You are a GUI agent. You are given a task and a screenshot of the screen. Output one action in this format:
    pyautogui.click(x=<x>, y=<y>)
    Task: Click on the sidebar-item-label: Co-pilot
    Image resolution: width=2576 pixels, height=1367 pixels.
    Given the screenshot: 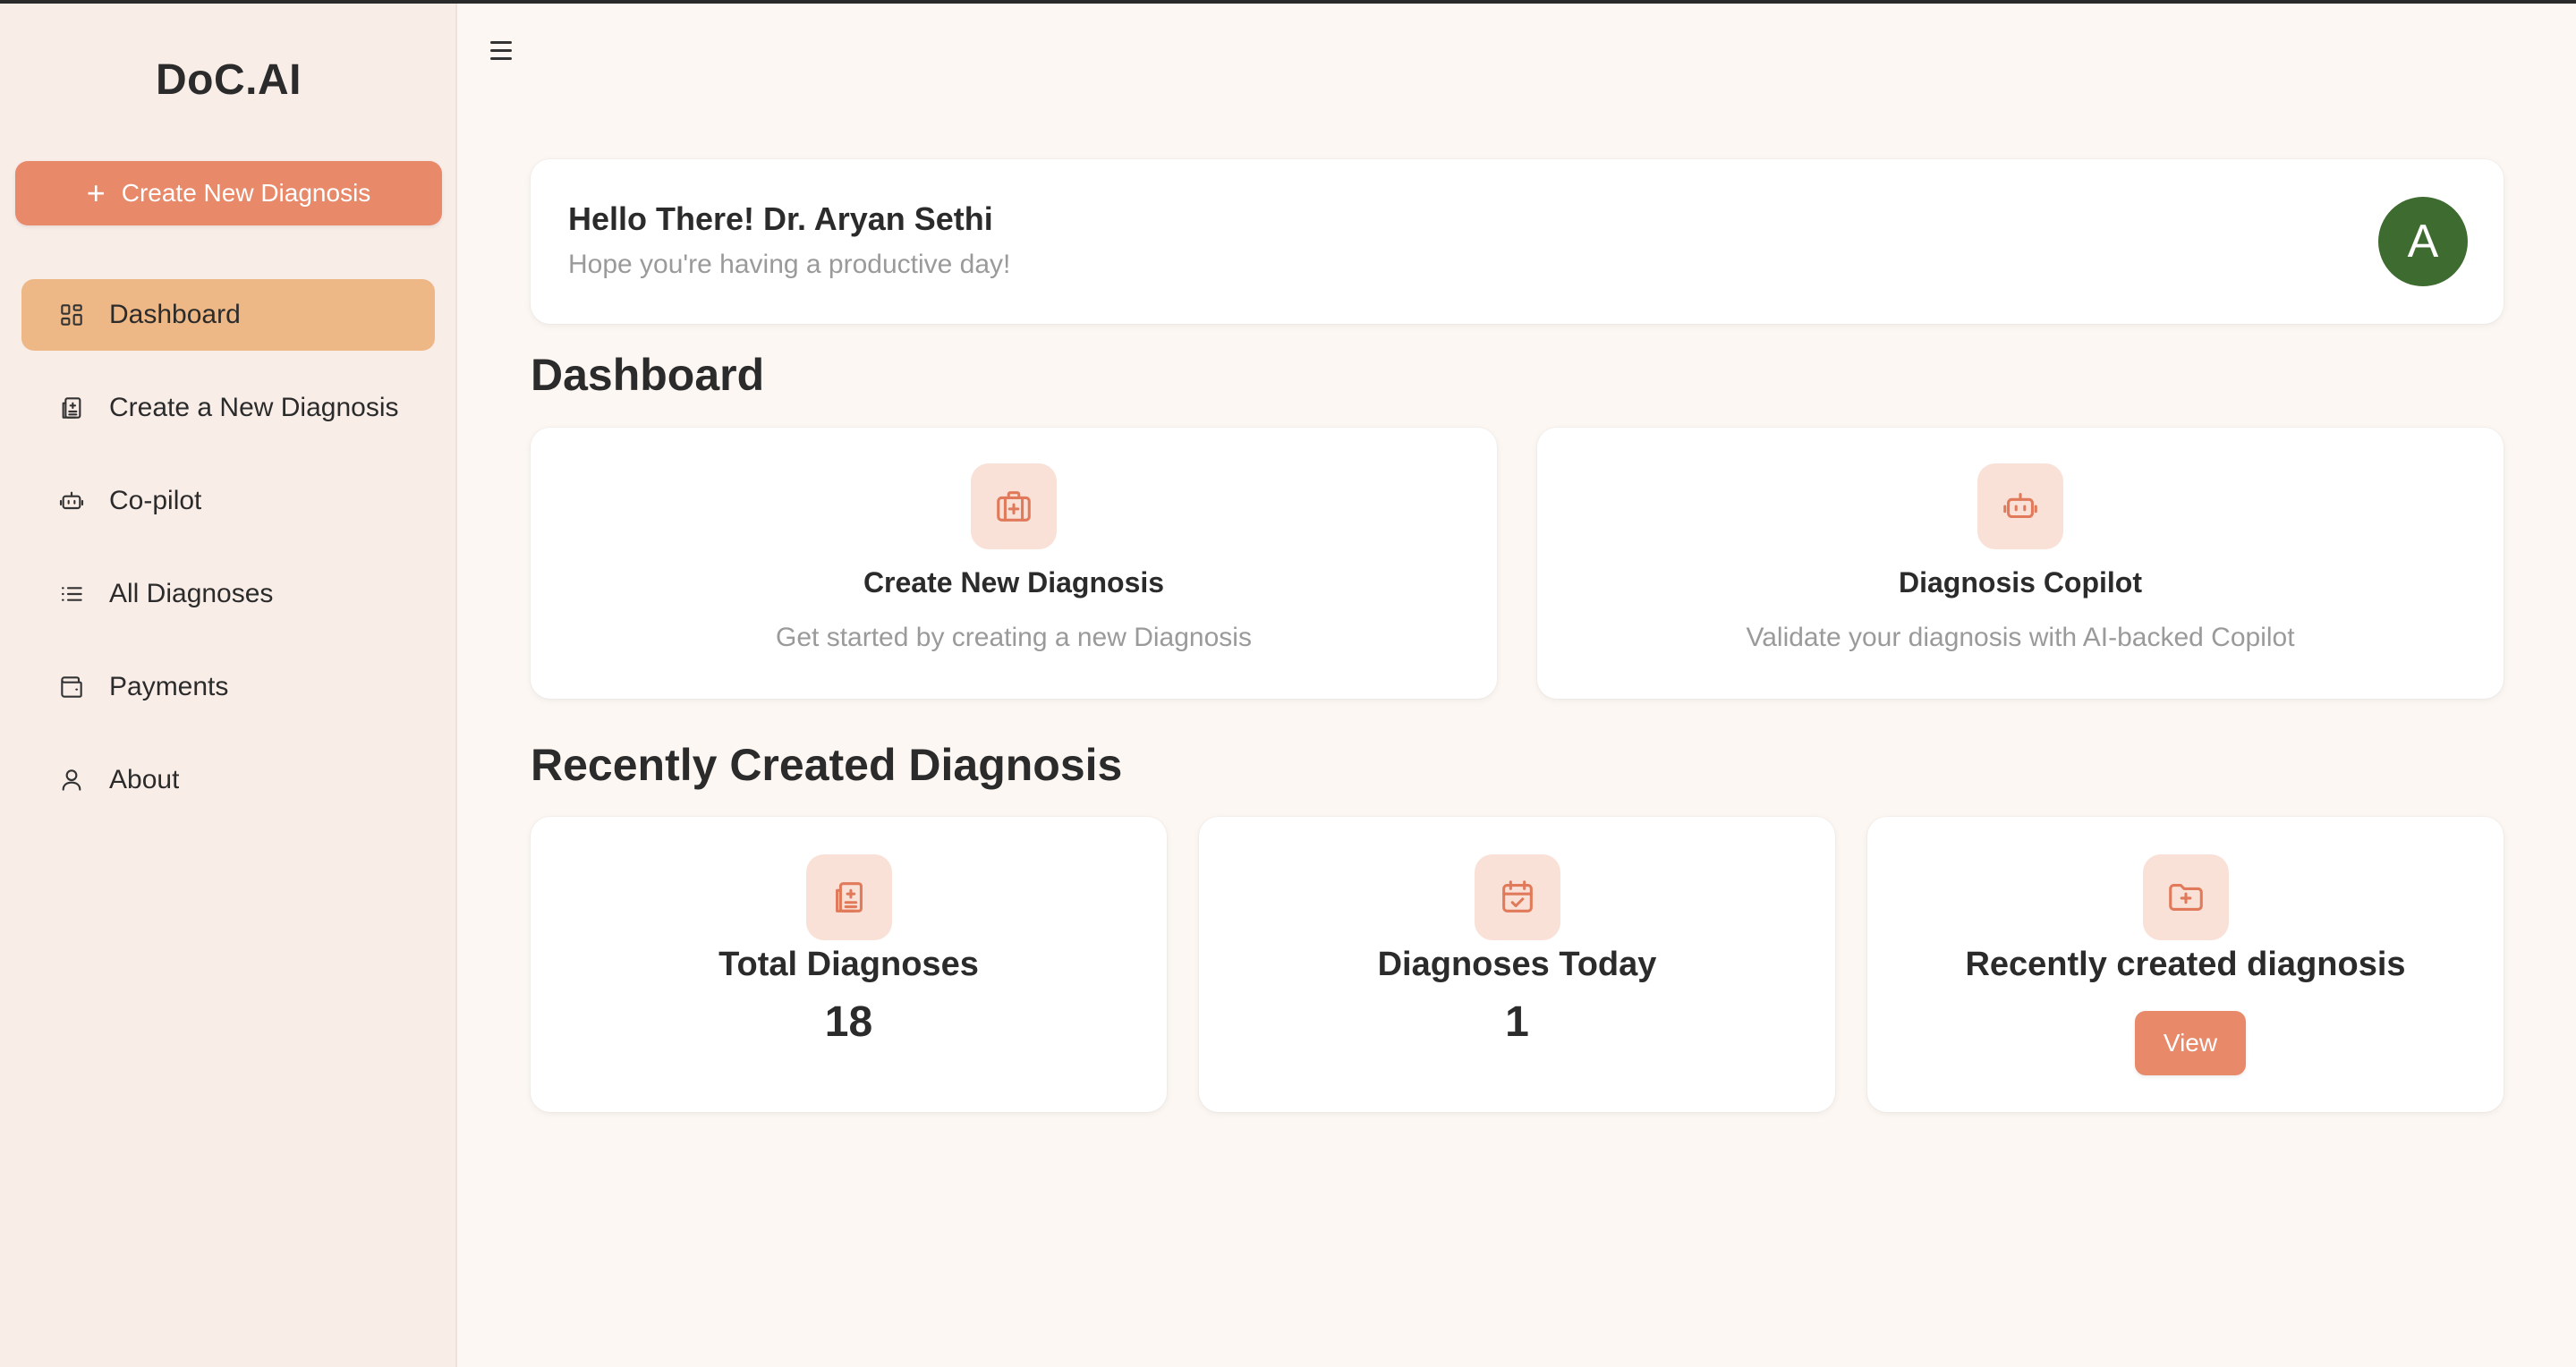 What is the action you would take?
    pyautogui.click(x=155, y=501)
    